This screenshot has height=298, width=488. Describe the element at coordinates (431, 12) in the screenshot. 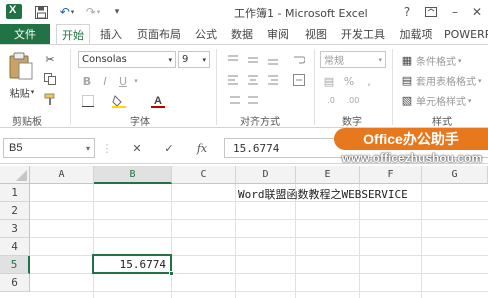

I see `ribbon-display-options-icon` at that location.